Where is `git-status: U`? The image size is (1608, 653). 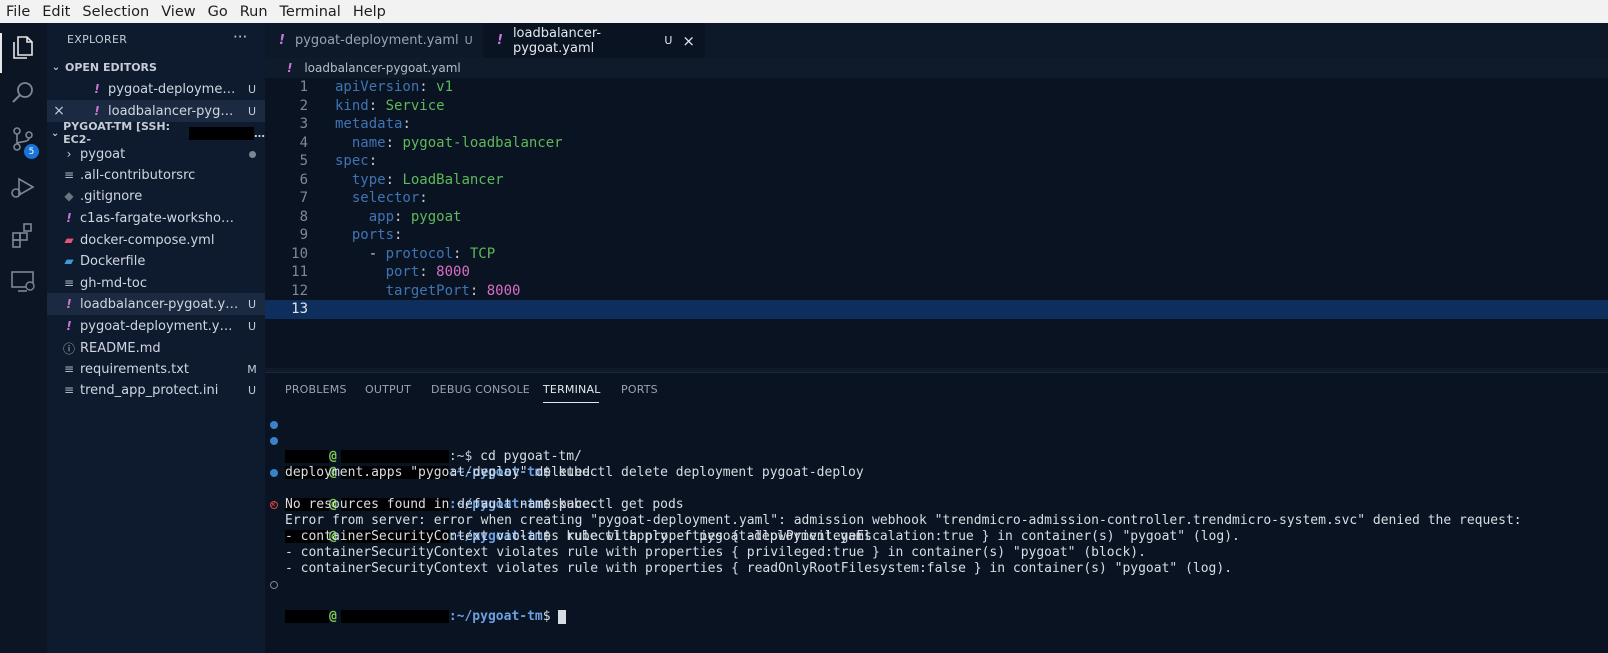 git-status: U is located at coordinates (252, 111).